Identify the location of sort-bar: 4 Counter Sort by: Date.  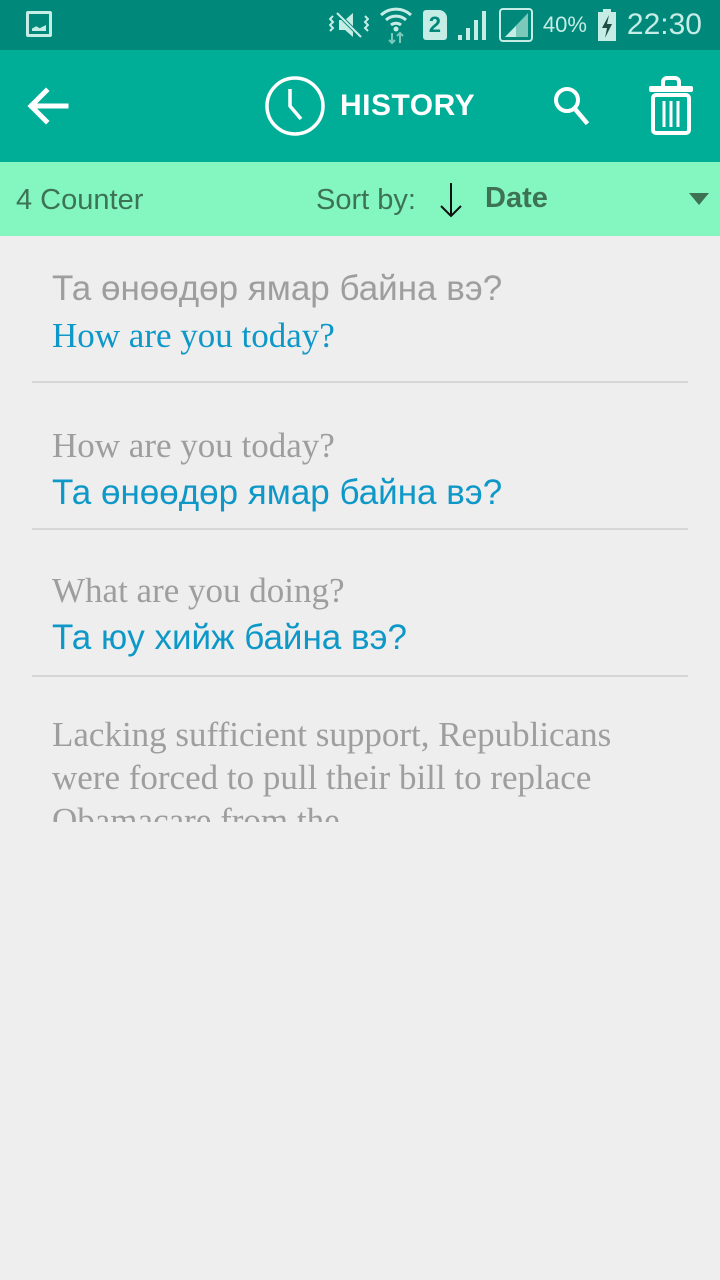
(360, 199).